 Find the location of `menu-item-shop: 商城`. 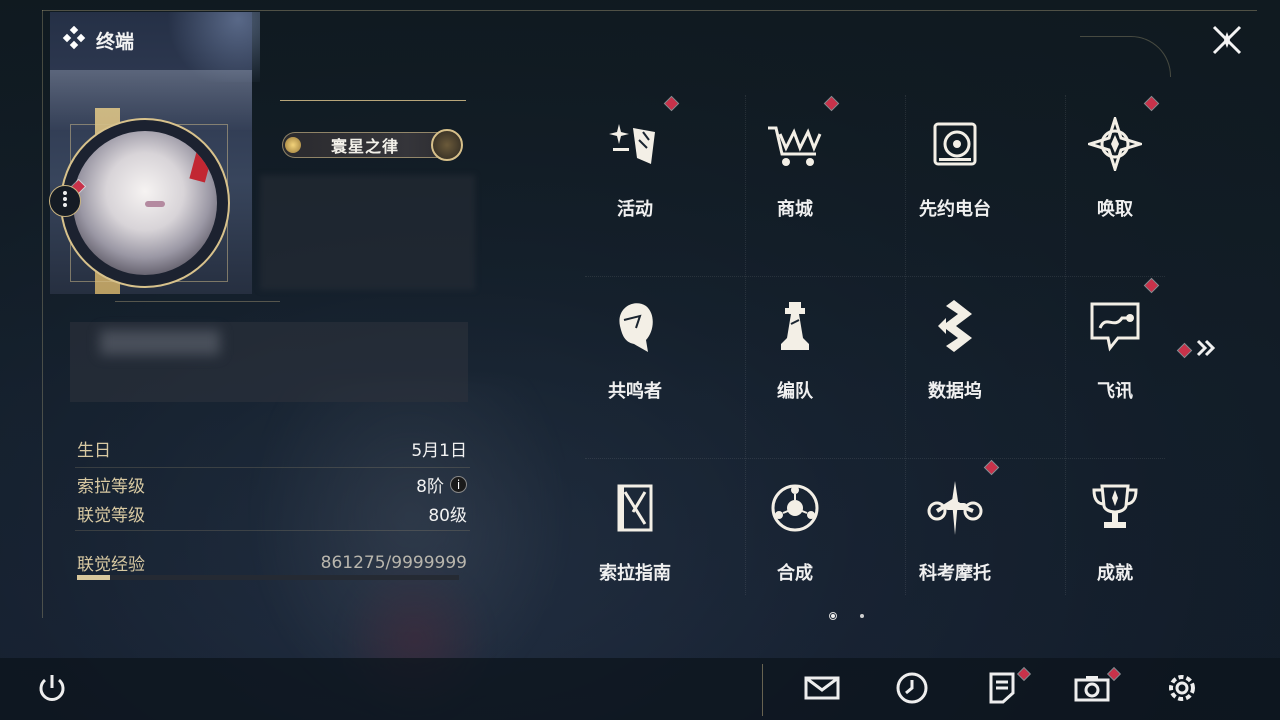

menu-item-shop: 商城 is located at coordinates (795, 170).